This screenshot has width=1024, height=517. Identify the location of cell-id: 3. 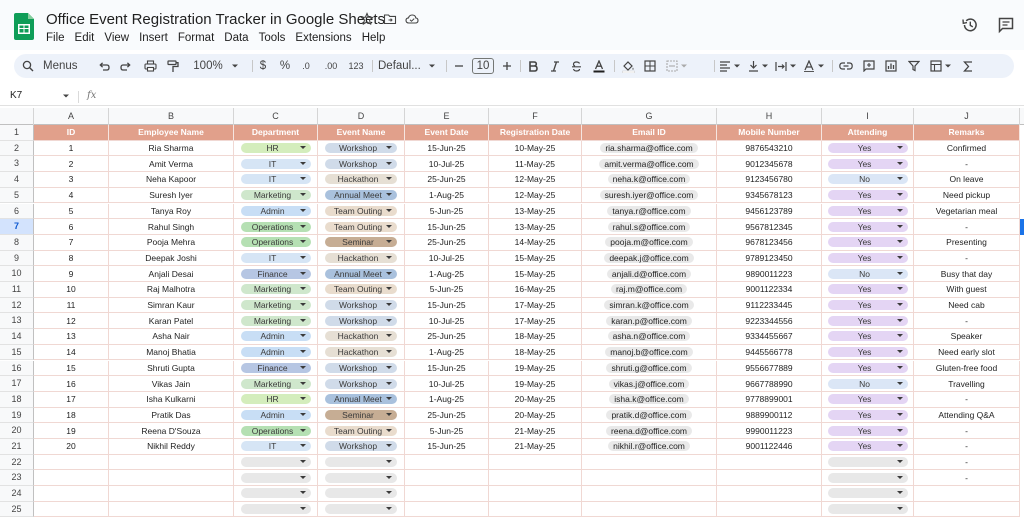
(71, 180).